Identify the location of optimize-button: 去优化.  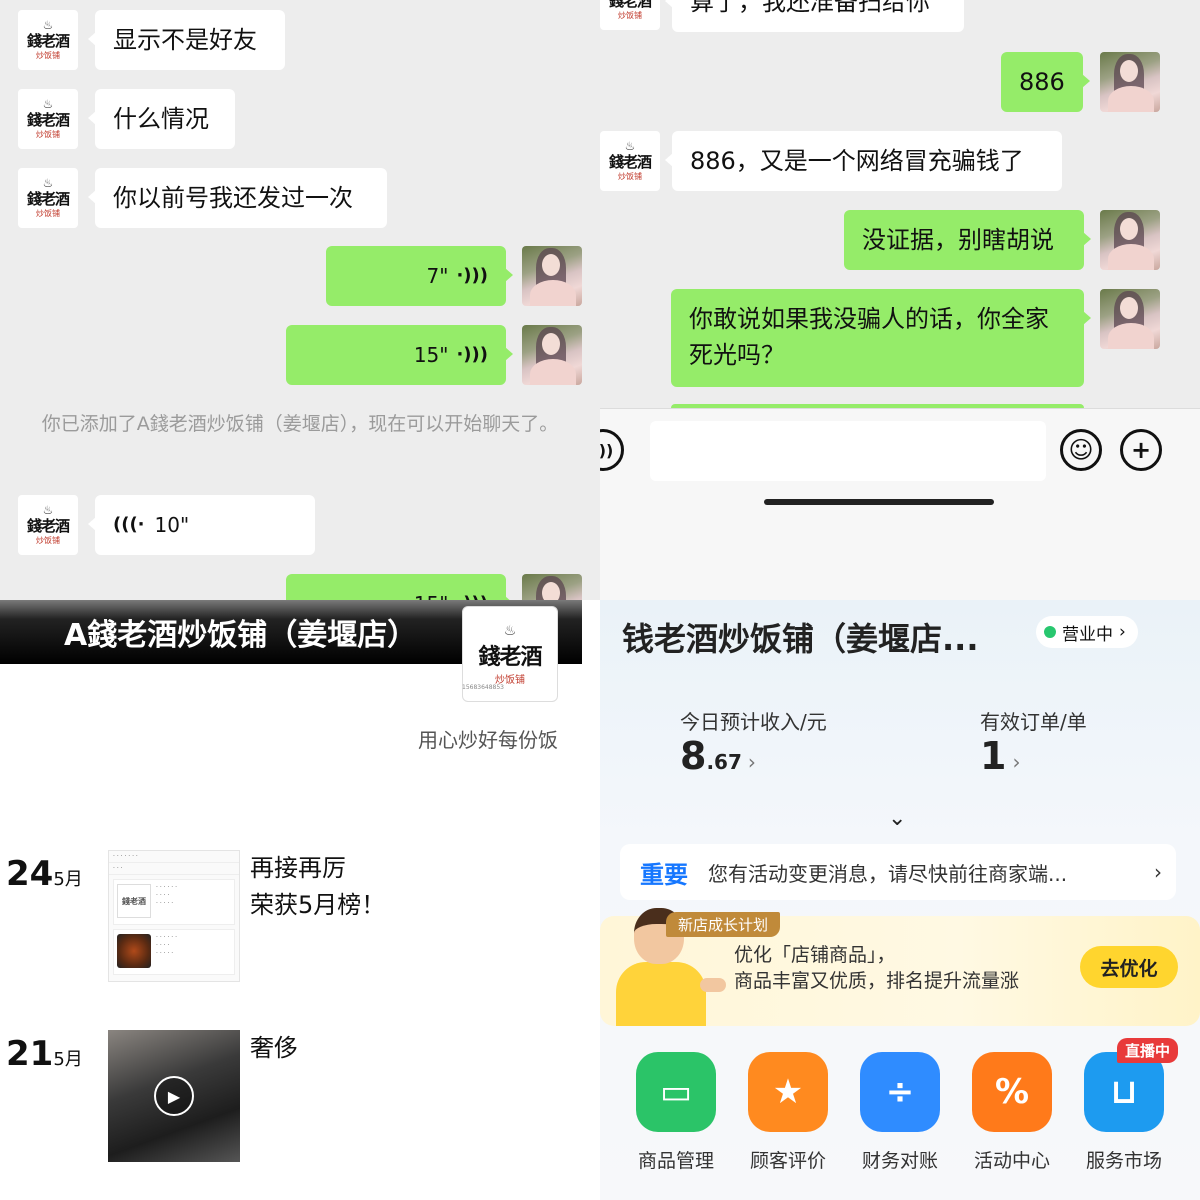
(1129, 967).